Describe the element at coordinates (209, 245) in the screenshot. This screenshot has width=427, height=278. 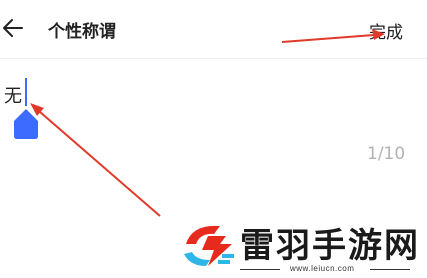
I see `lightning-logo-icon` at that location.